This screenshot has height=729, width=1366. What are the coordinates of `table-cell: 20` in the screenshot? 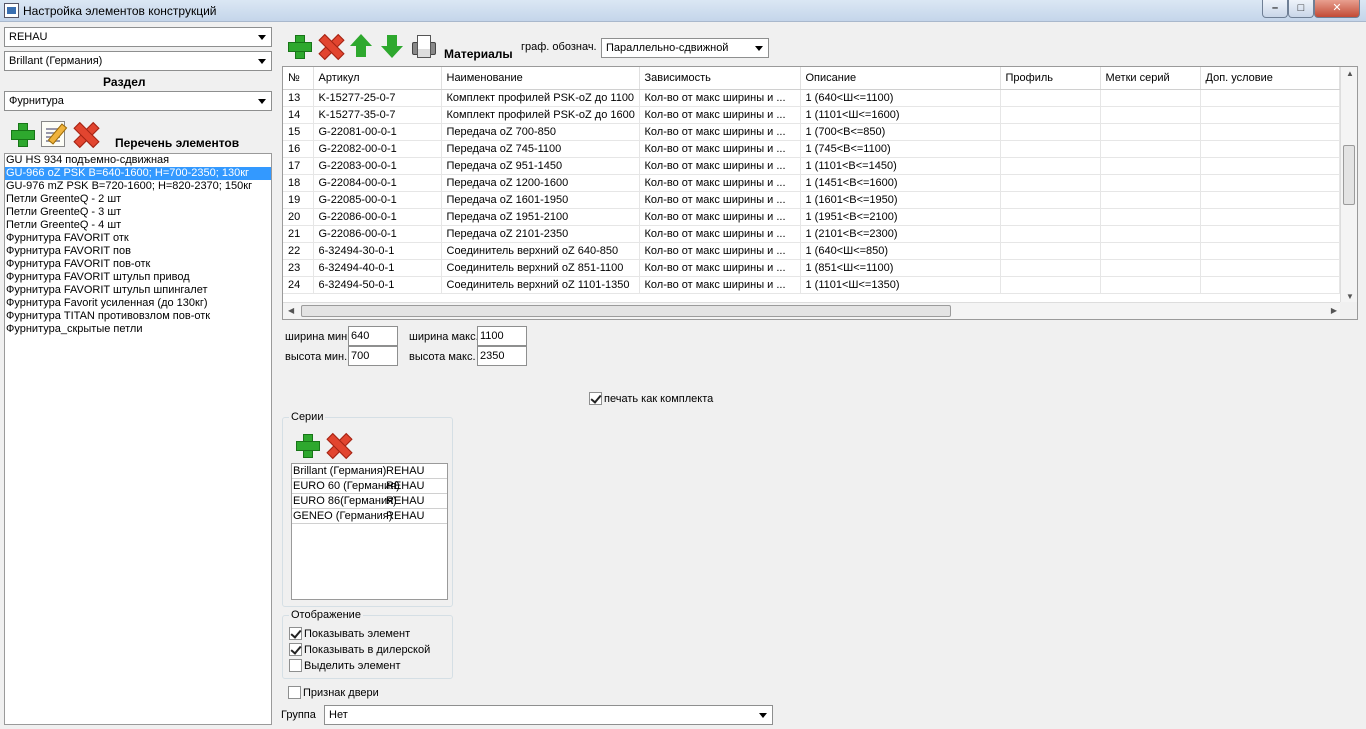 It's located at (298, 217).